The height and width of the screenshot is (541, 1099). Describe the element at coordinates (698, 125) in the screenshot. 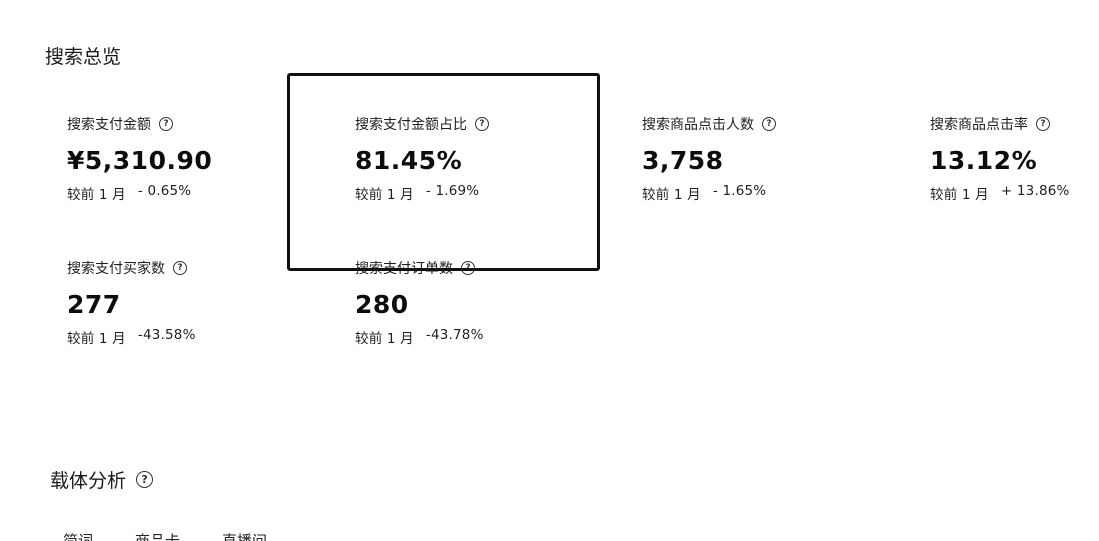

I see `metric-label: 搜索商品点击人数` at that location.